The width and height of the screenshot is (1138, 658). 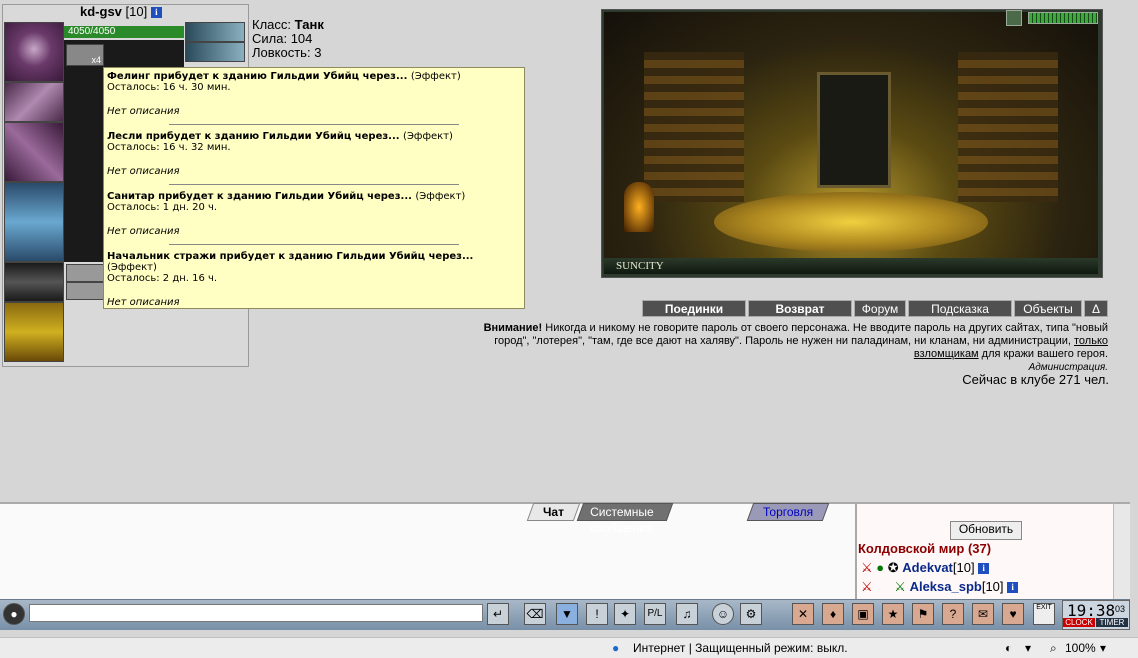 What do you see at coordinates (288, 24) in the screenshot?
I see `stat-class: Класс: Танк` at bounding box center [288, 24].